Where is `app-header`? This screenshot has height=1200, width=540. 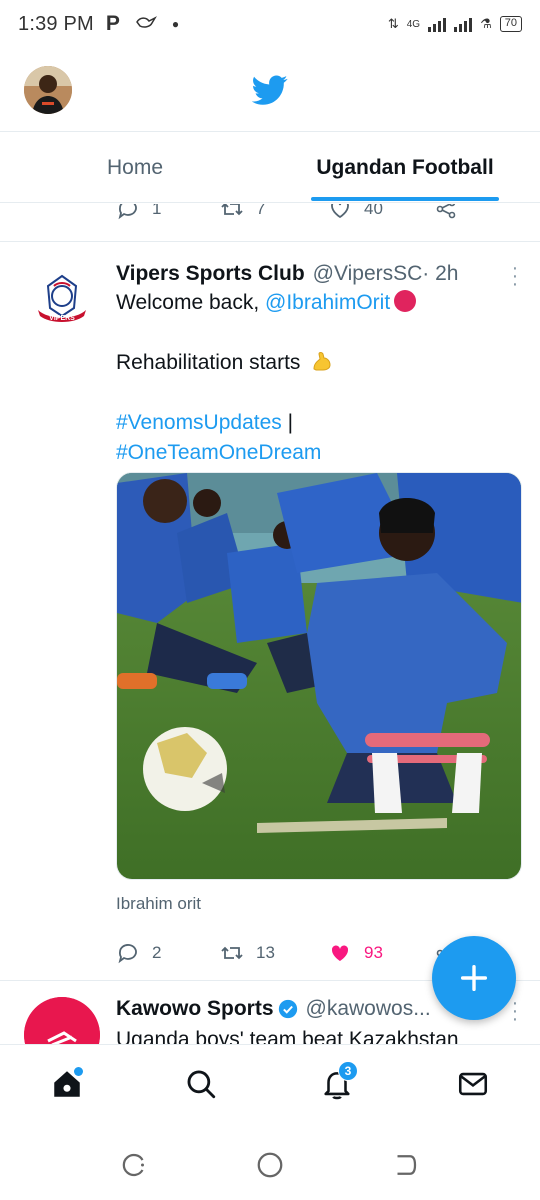 app-header is located at coordinates (270, 90).